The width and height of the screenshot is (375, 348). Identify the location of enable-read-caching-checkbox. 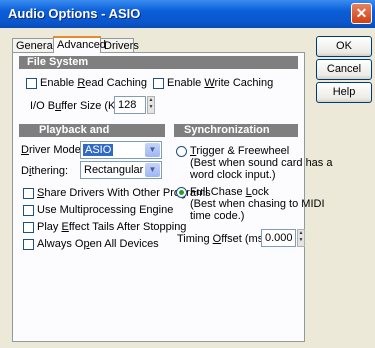
(31, 83).